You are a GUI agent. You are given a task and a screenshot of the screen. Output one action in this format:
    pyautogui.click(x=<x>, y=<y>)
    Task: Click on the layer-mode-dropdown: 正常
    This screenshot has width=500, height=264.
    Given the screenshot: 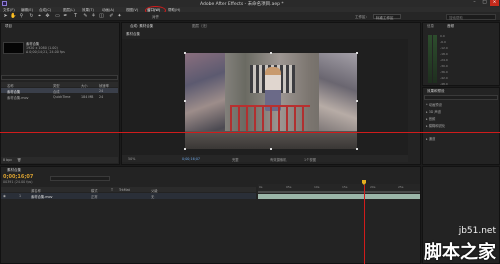 What is the action you would take?
    pyautogui.click(x=94, y=196)
    